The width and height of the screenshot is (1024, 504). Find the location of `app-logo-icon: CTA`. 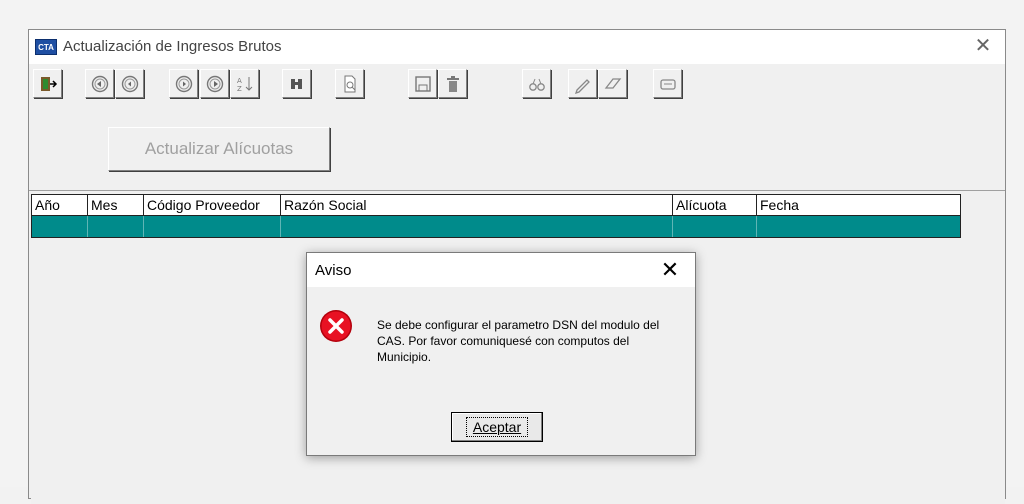

app-logo-icon: CTA is located at coordinates (46, 47).